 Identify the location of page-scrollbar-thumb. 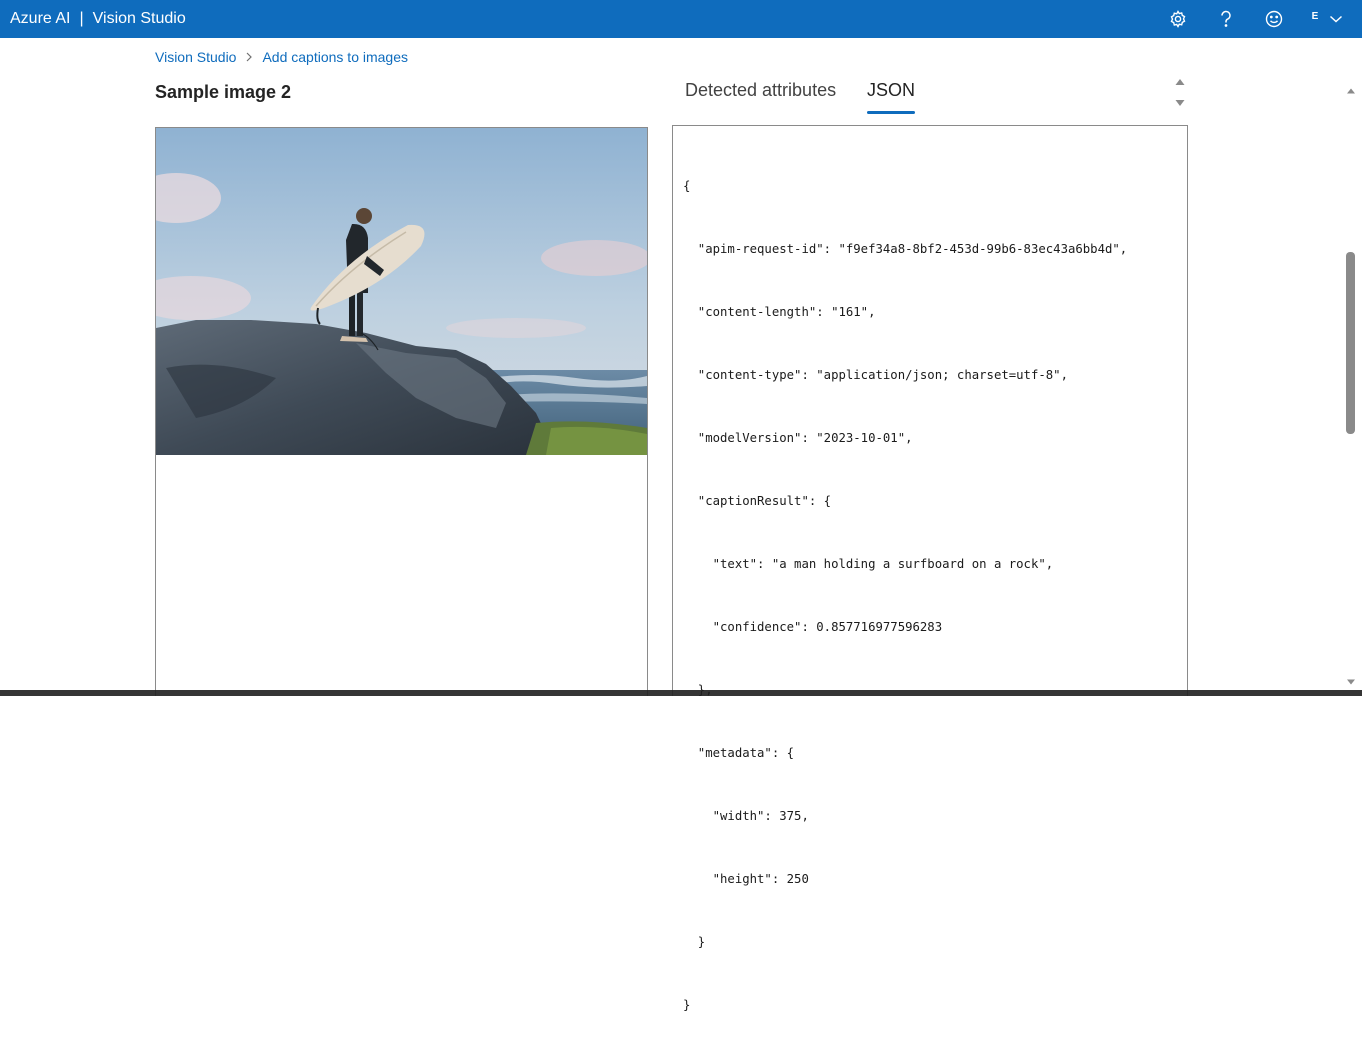
(1350, 343).